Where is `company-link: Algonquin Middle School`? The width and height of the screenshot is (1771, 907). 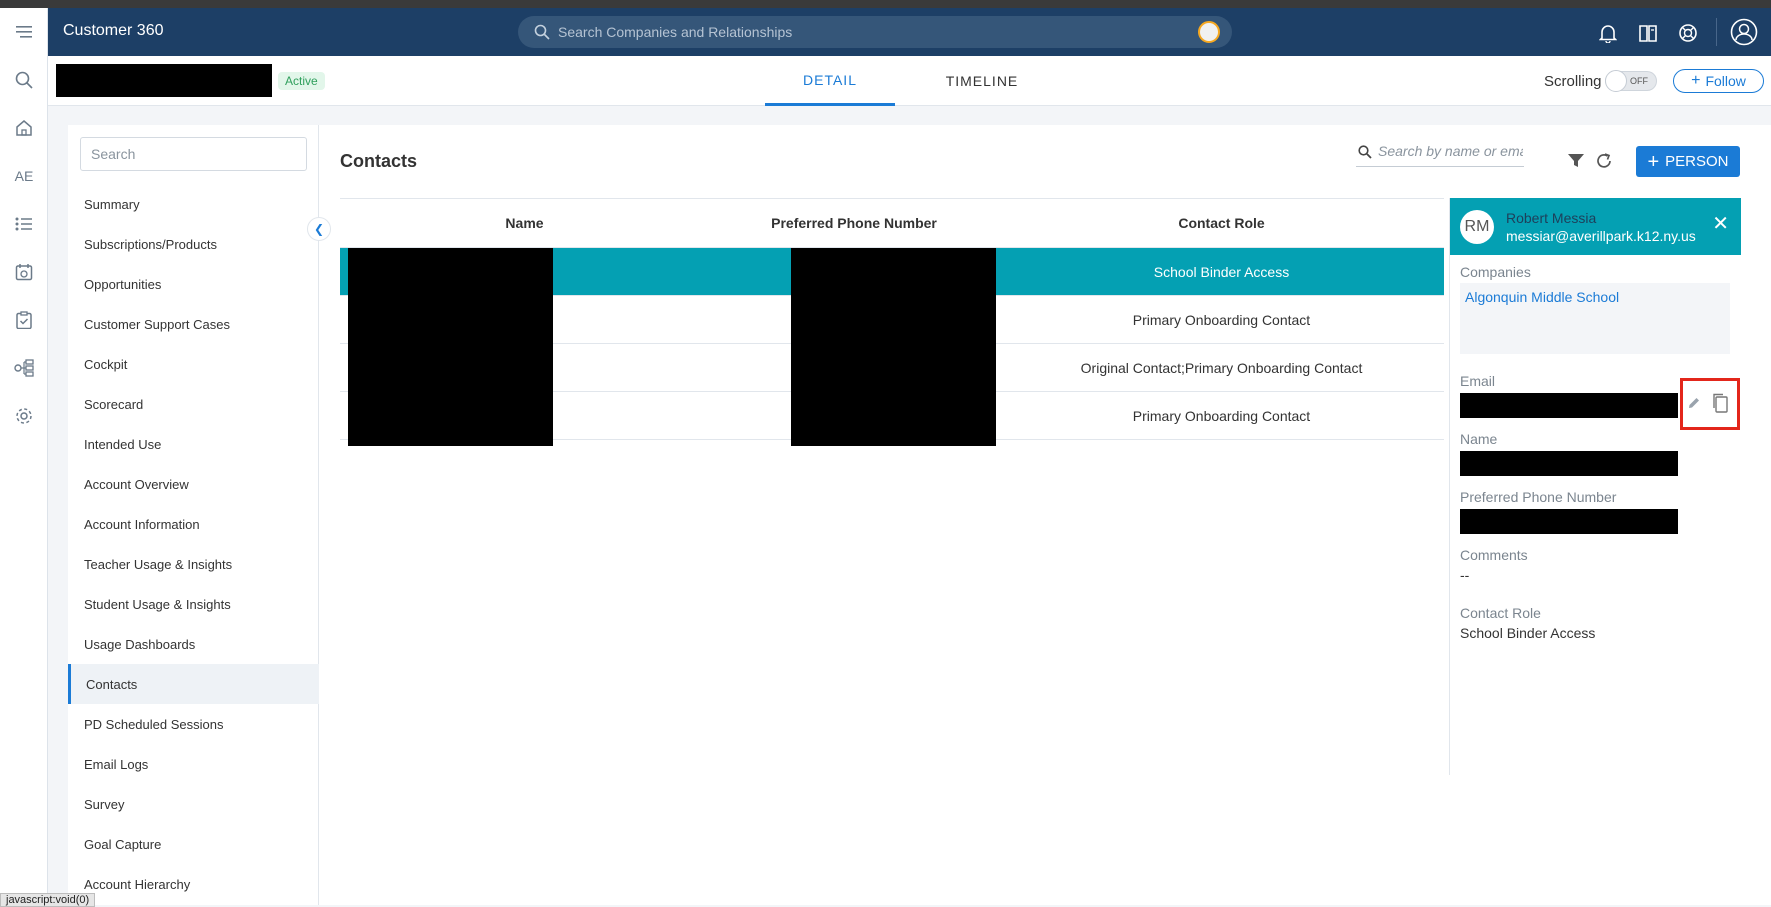
company-link: Algonquin Middle School is located at coordinates (1542, 297).